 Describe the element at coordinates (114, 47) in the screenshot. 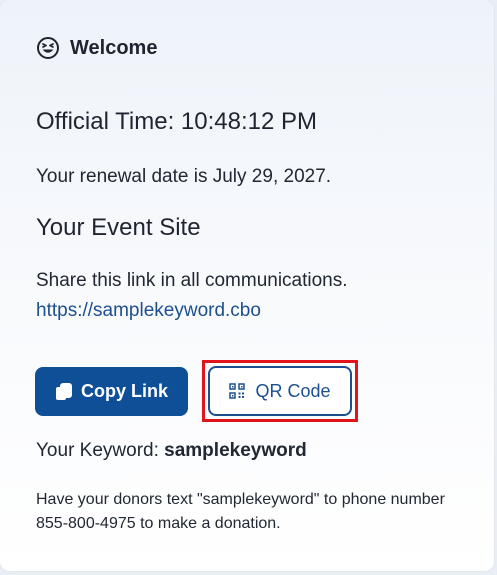

I see `welcome-title: Welcome` at that location.